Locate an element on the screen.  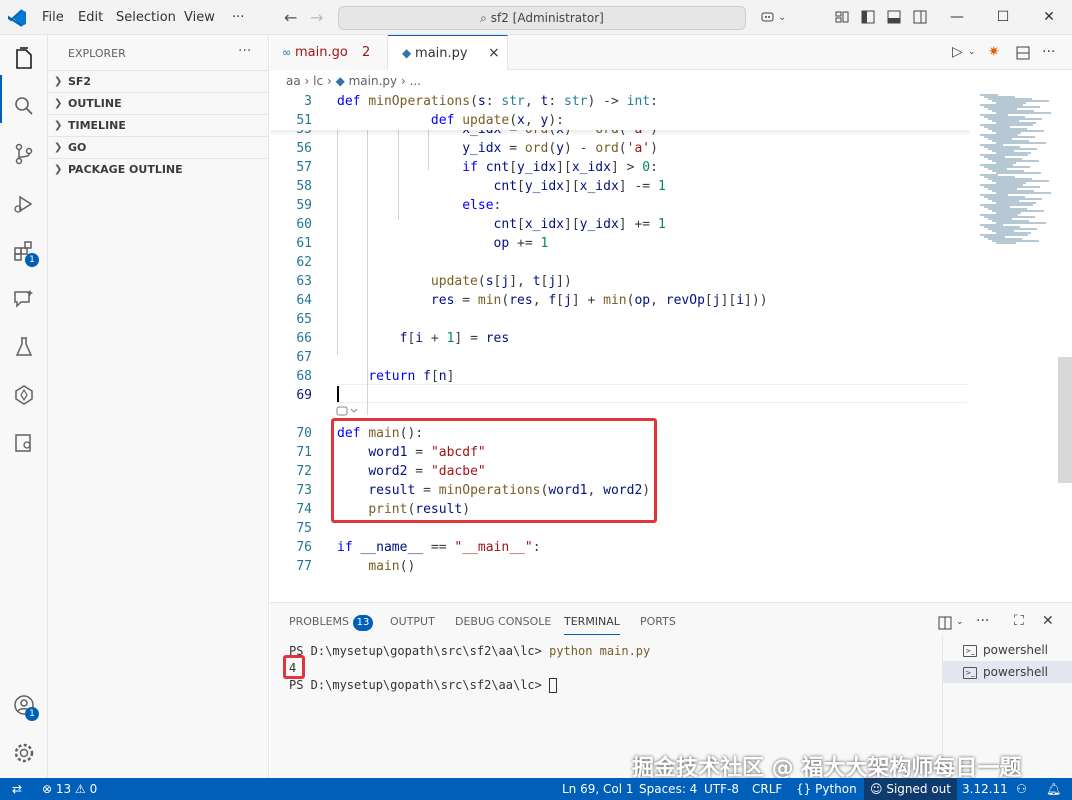
code-line: 56 y_idx = ord(y) - ord('a') is located at coordinates (620, 148).